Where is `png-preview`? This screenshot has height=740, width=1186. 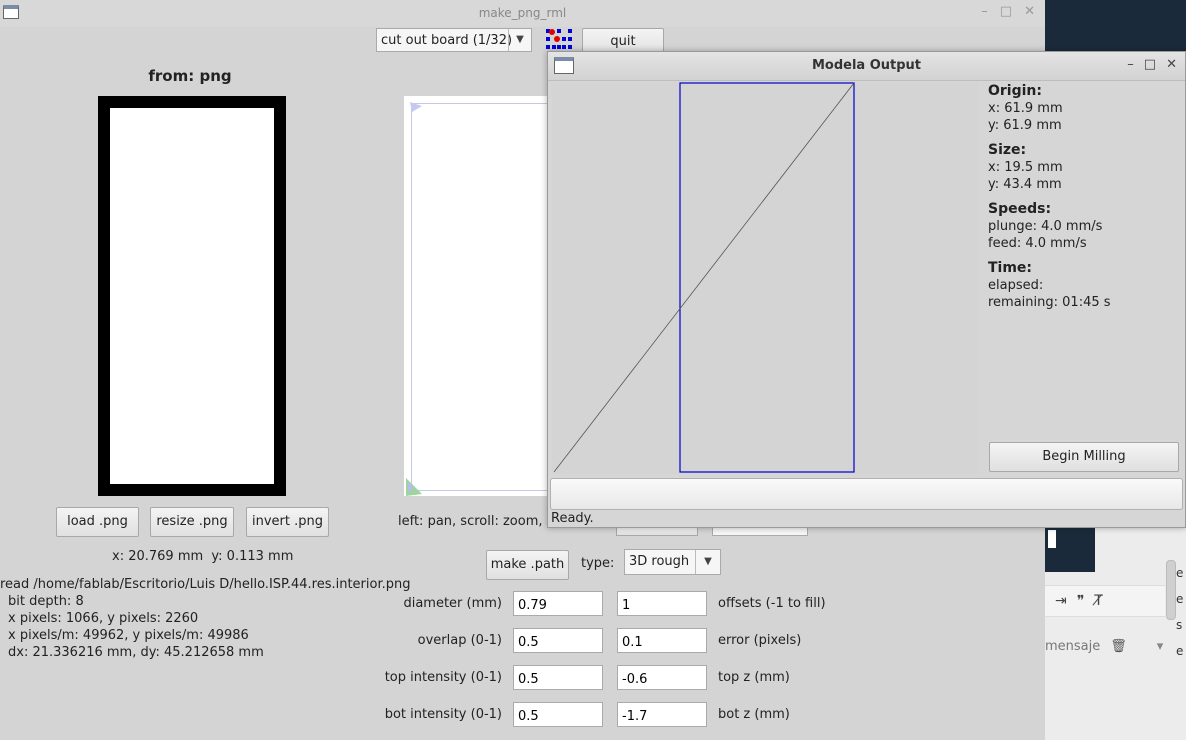
png-preview is located at coordinates (192, 296).